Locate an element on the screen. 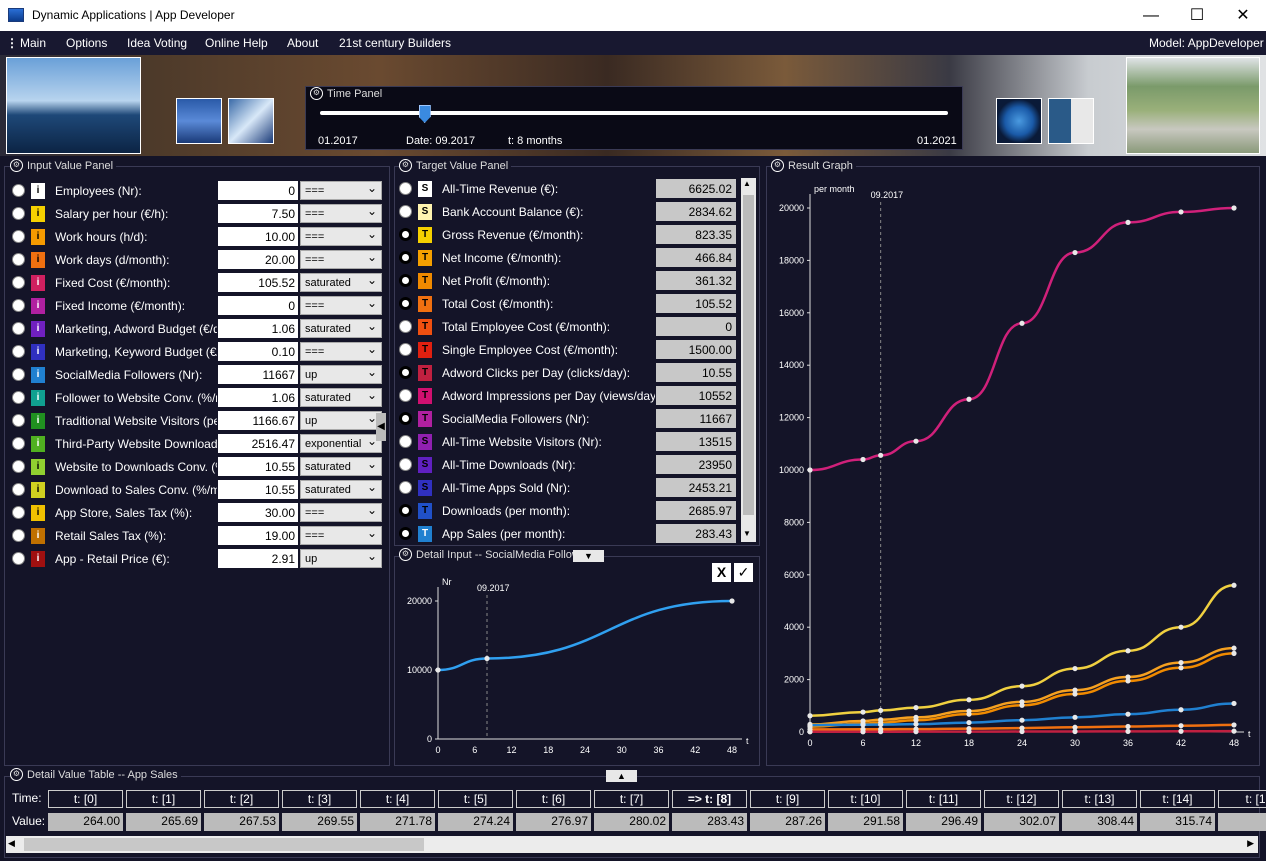 The width and height of the screenshot is (1266, 861). input-value-field: 1166.67 is located at coordinates (258, 420).